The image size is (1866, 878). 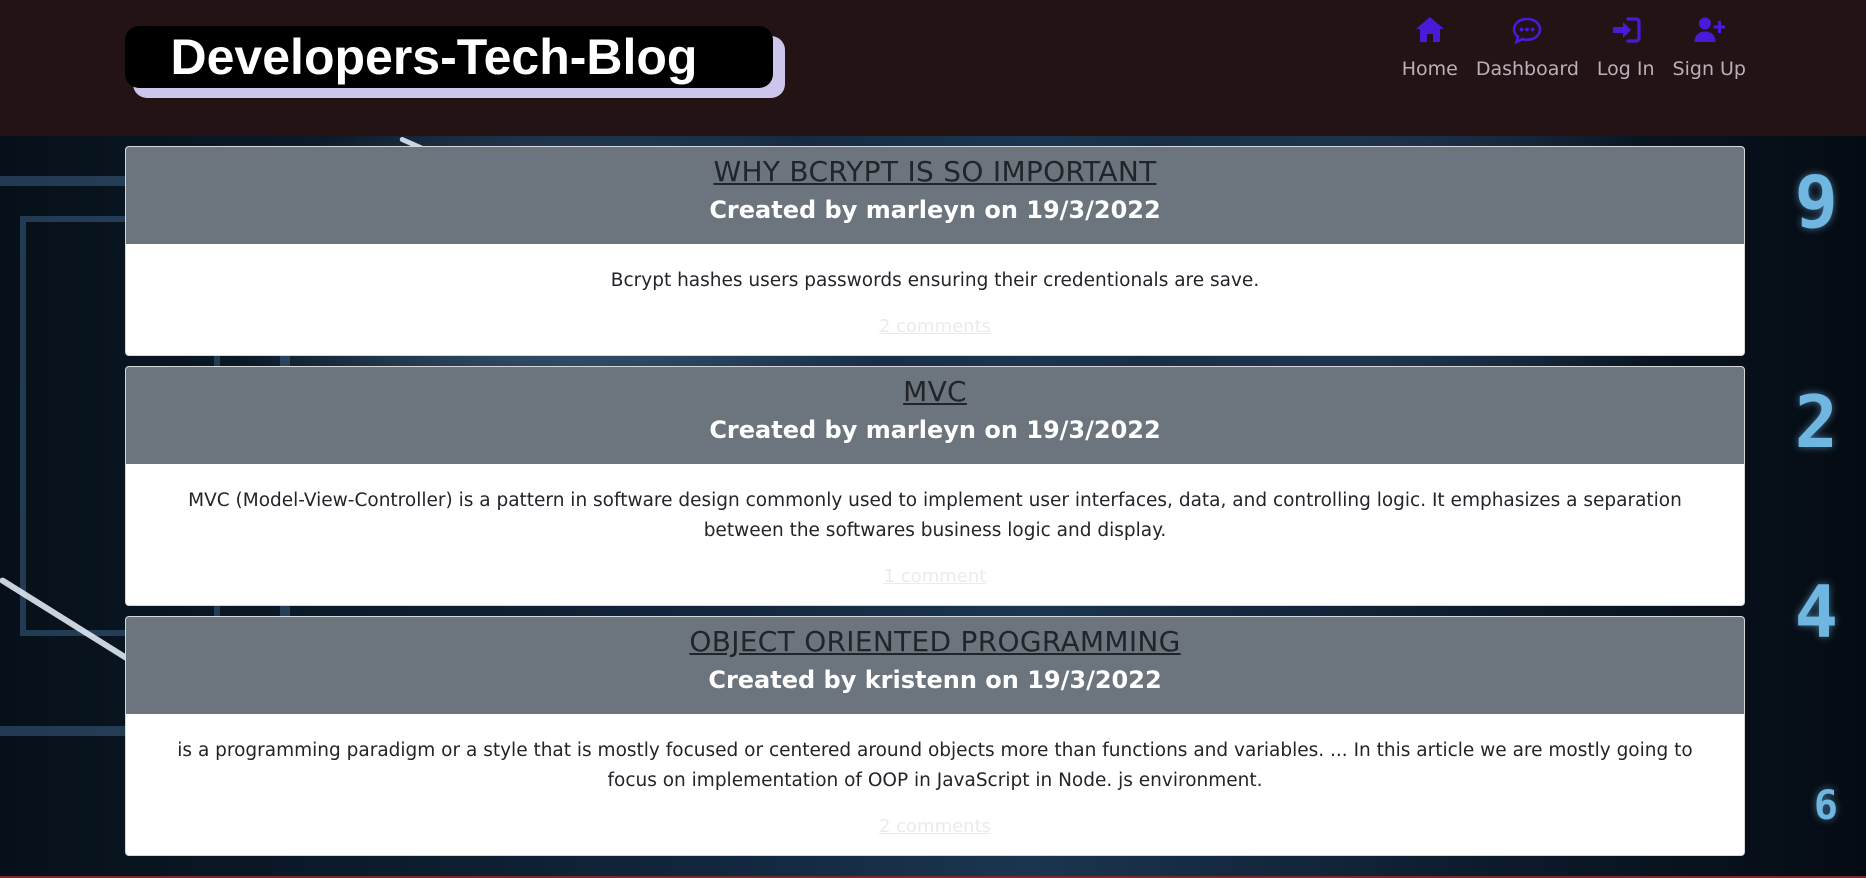 What do you see at coordinates (934, 641) in the screenshot?
I see `post-title-link: OBJECT ORIENTED PROGRAMMING` at bounding box center [934, 641].